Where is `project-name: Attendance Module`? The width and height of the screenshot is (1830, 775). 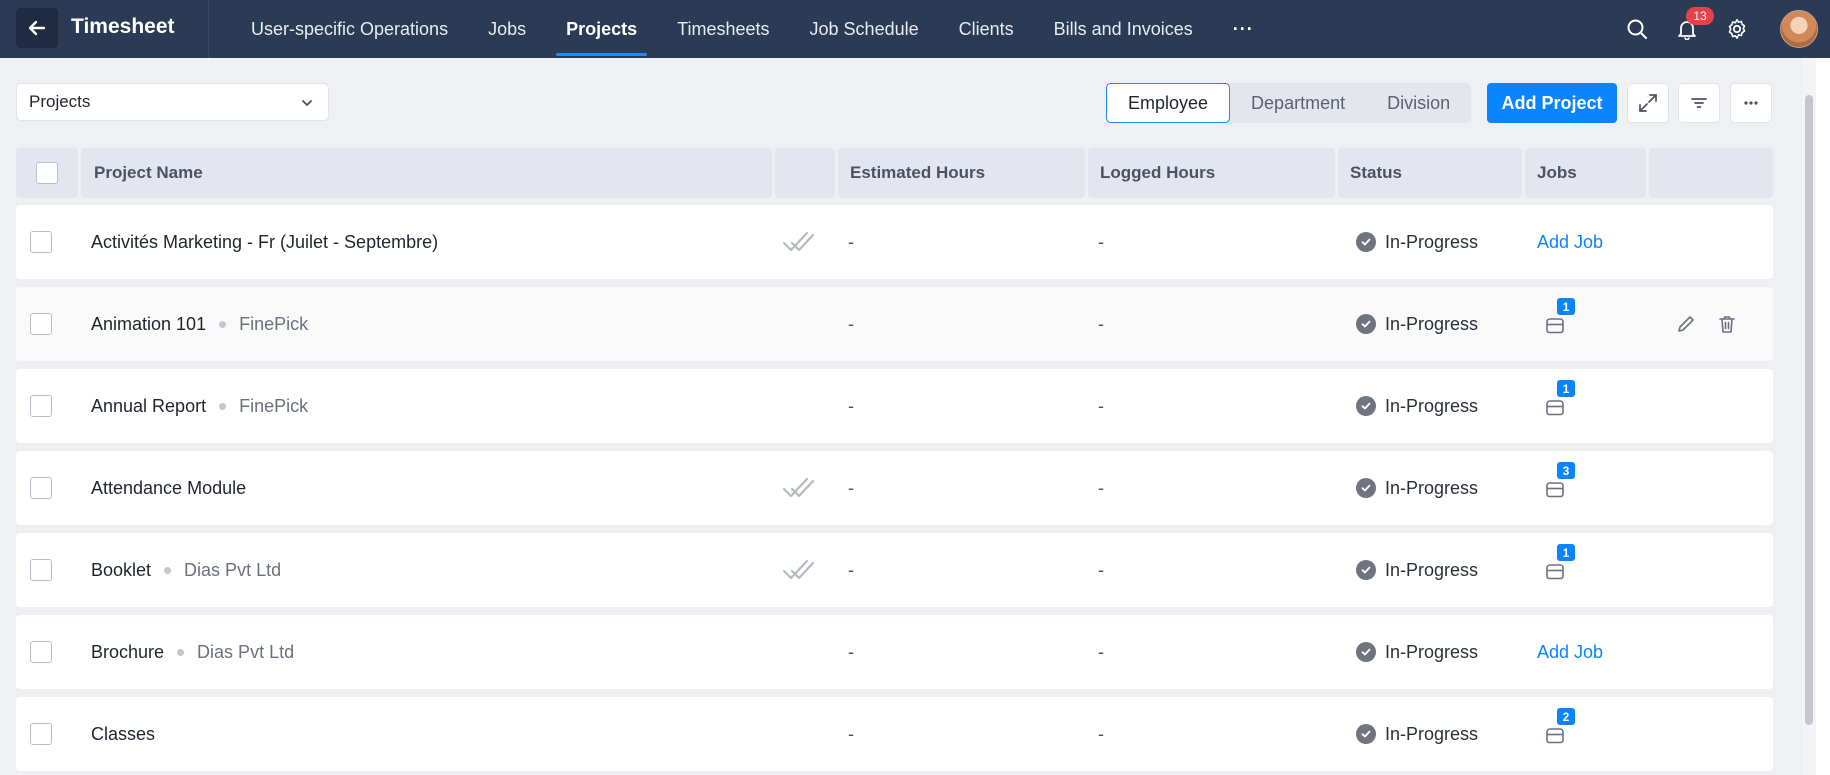 project-name: Attendance Module is located at coordinates (168, 488).